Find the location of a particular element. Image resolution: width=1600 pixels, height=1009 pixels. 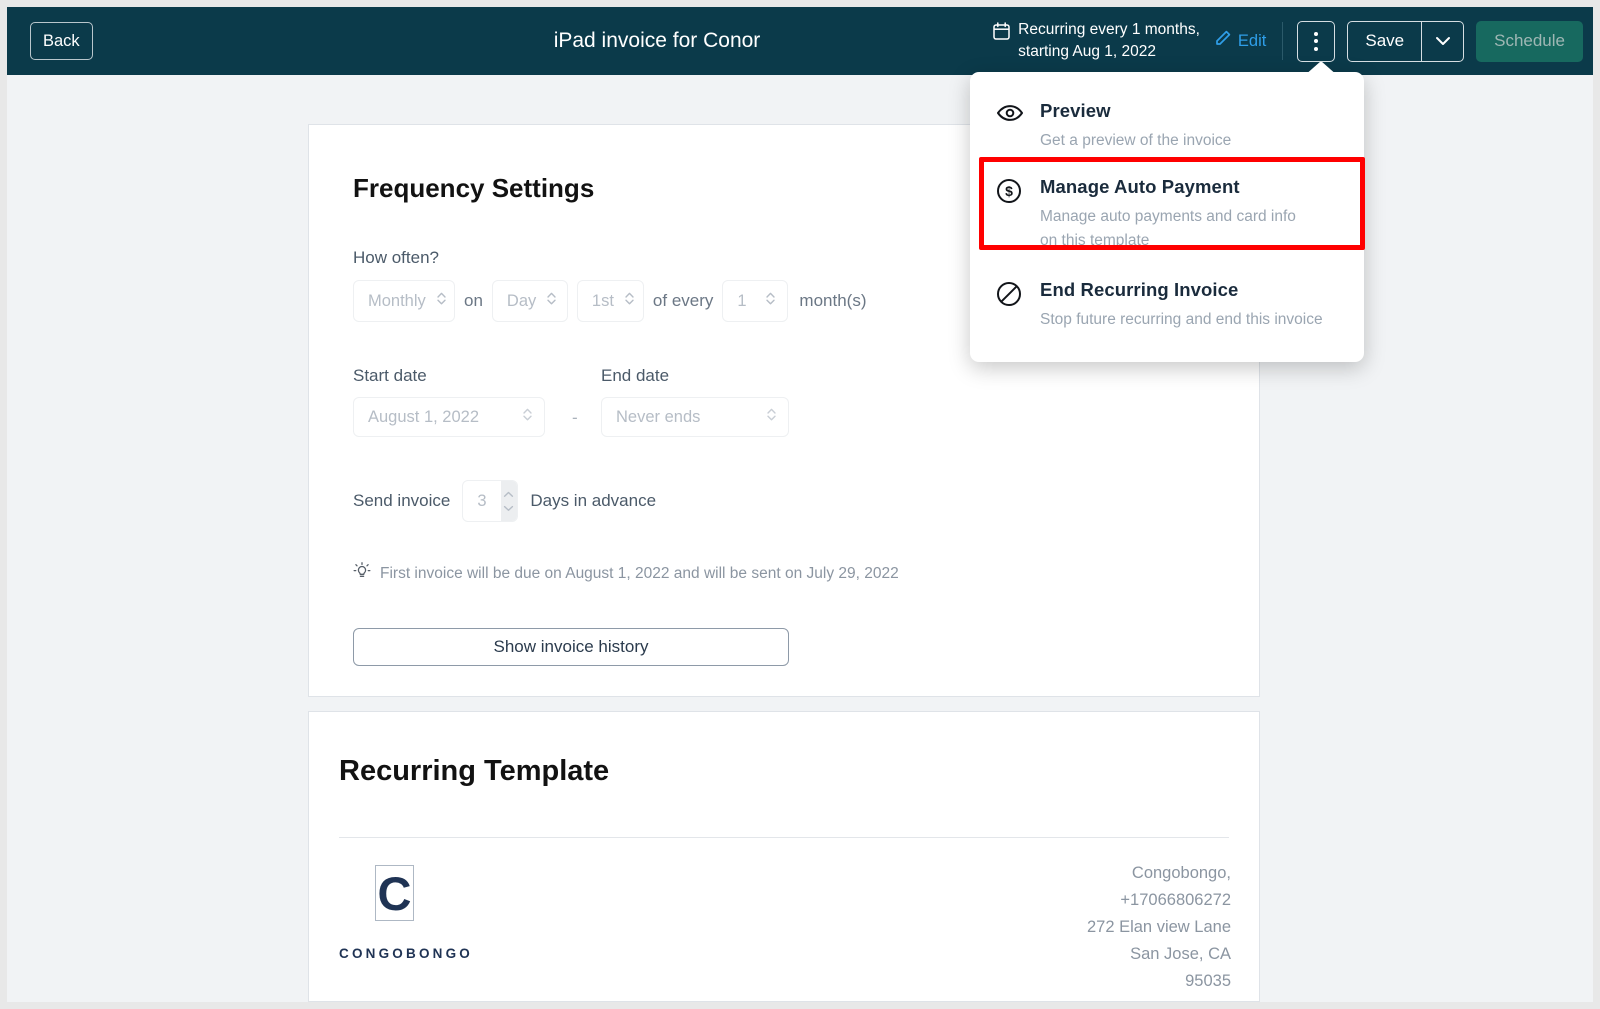

page-title: iPad invoice for Conor is located at coordinates (657, 40).